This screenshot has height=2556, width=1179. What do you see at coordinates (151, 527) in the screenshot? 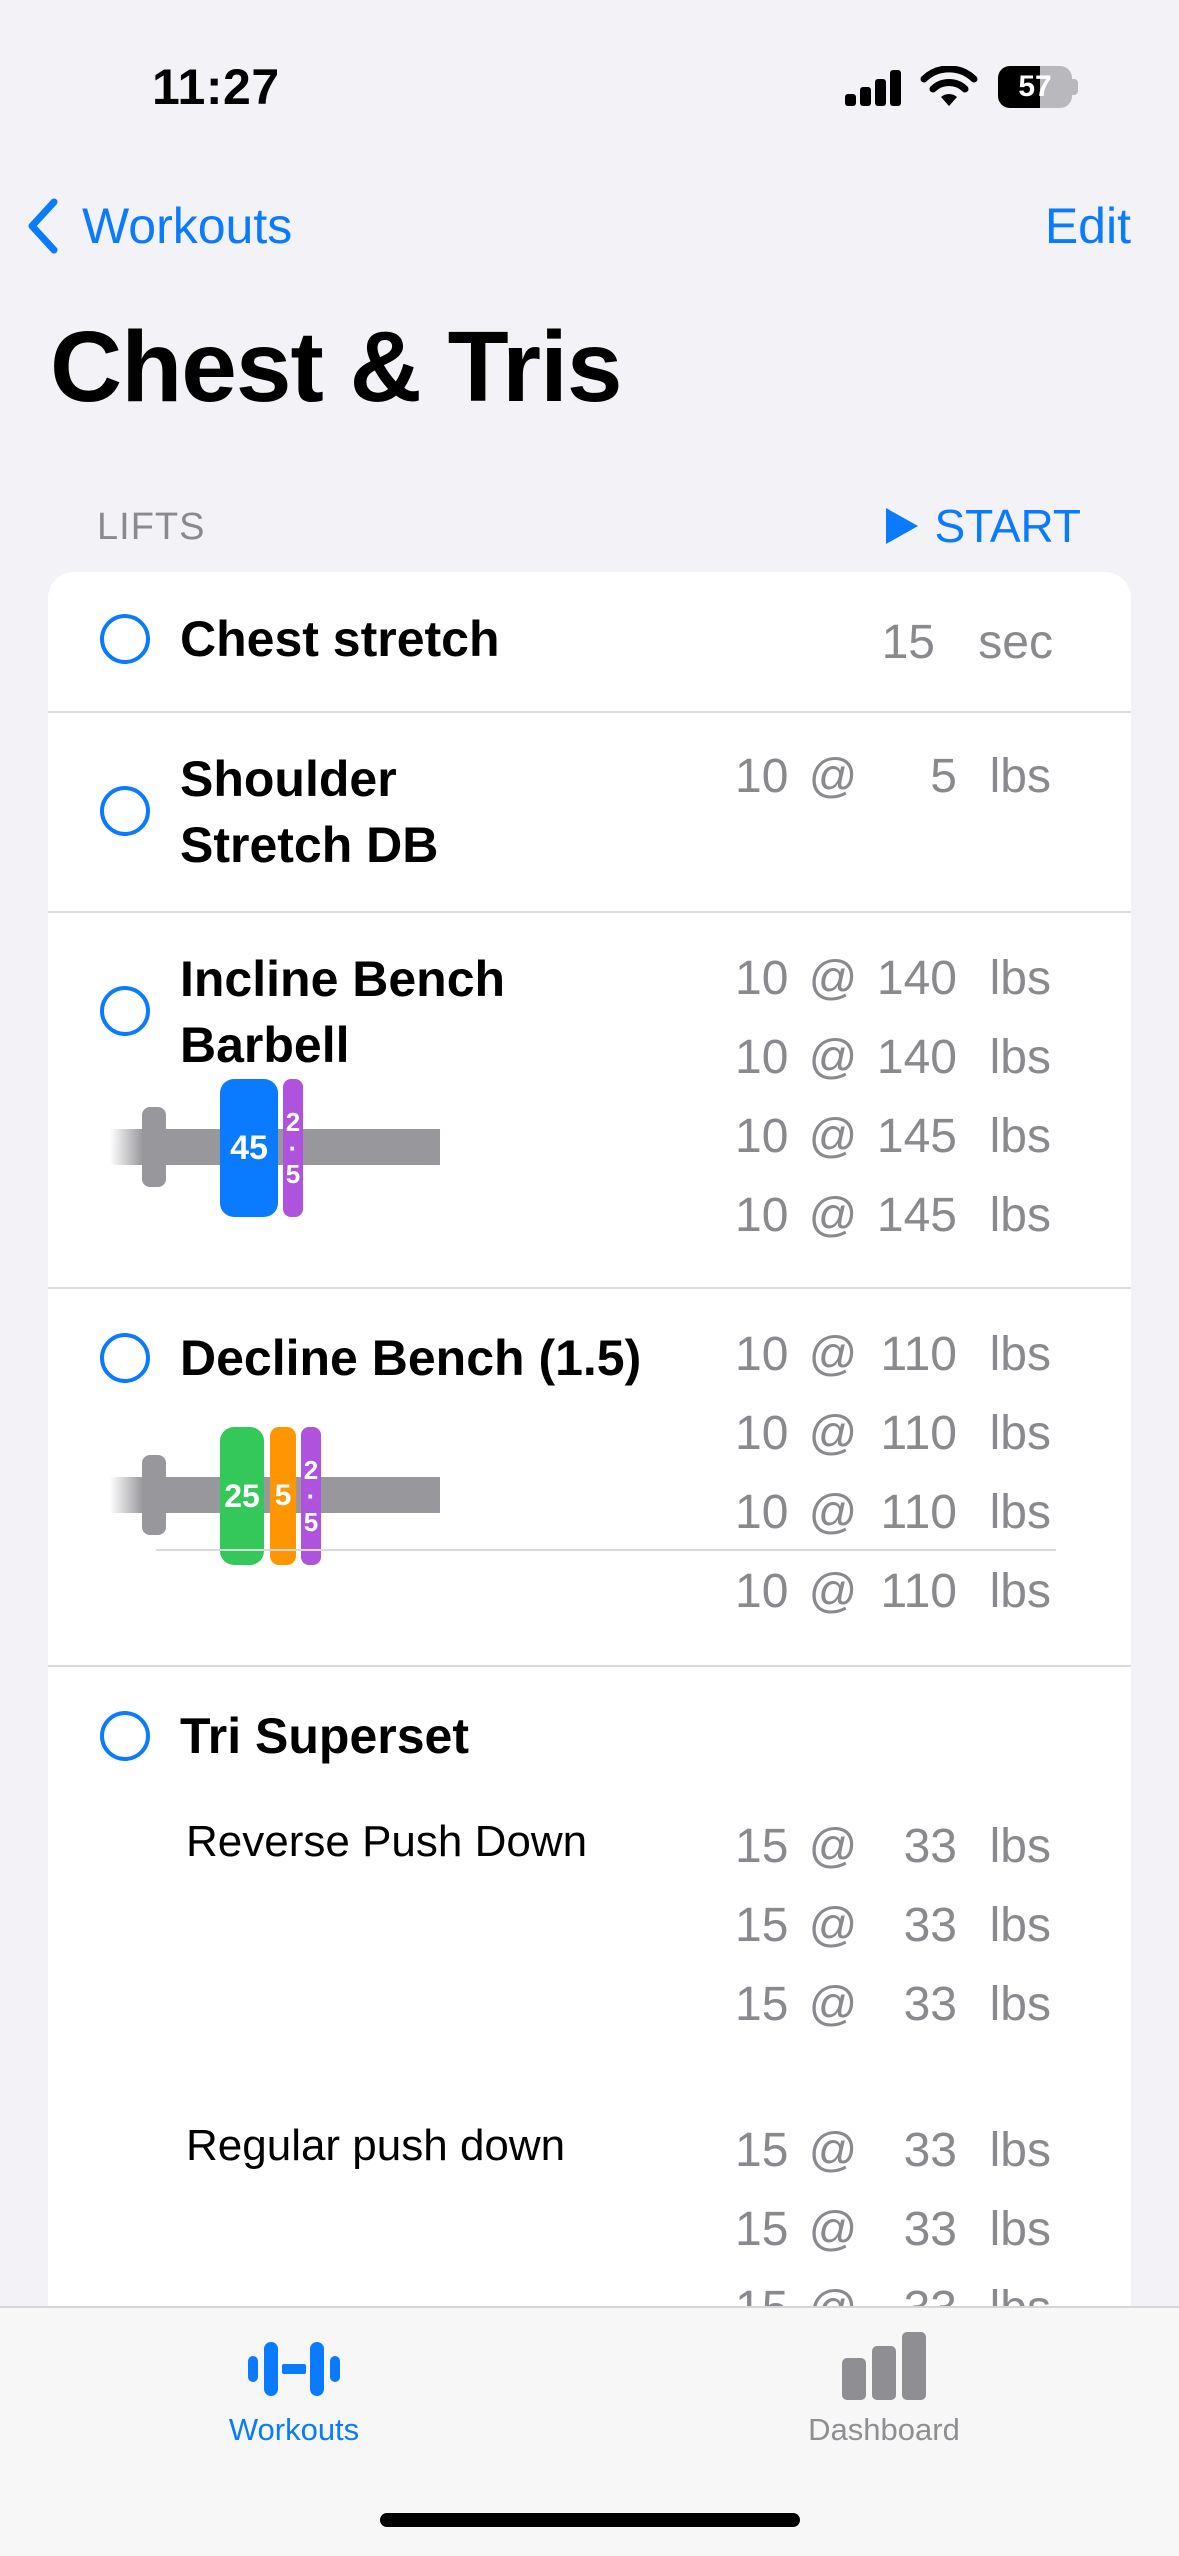
I see `section-label: LIFTS` at bounding box center [151, 527].